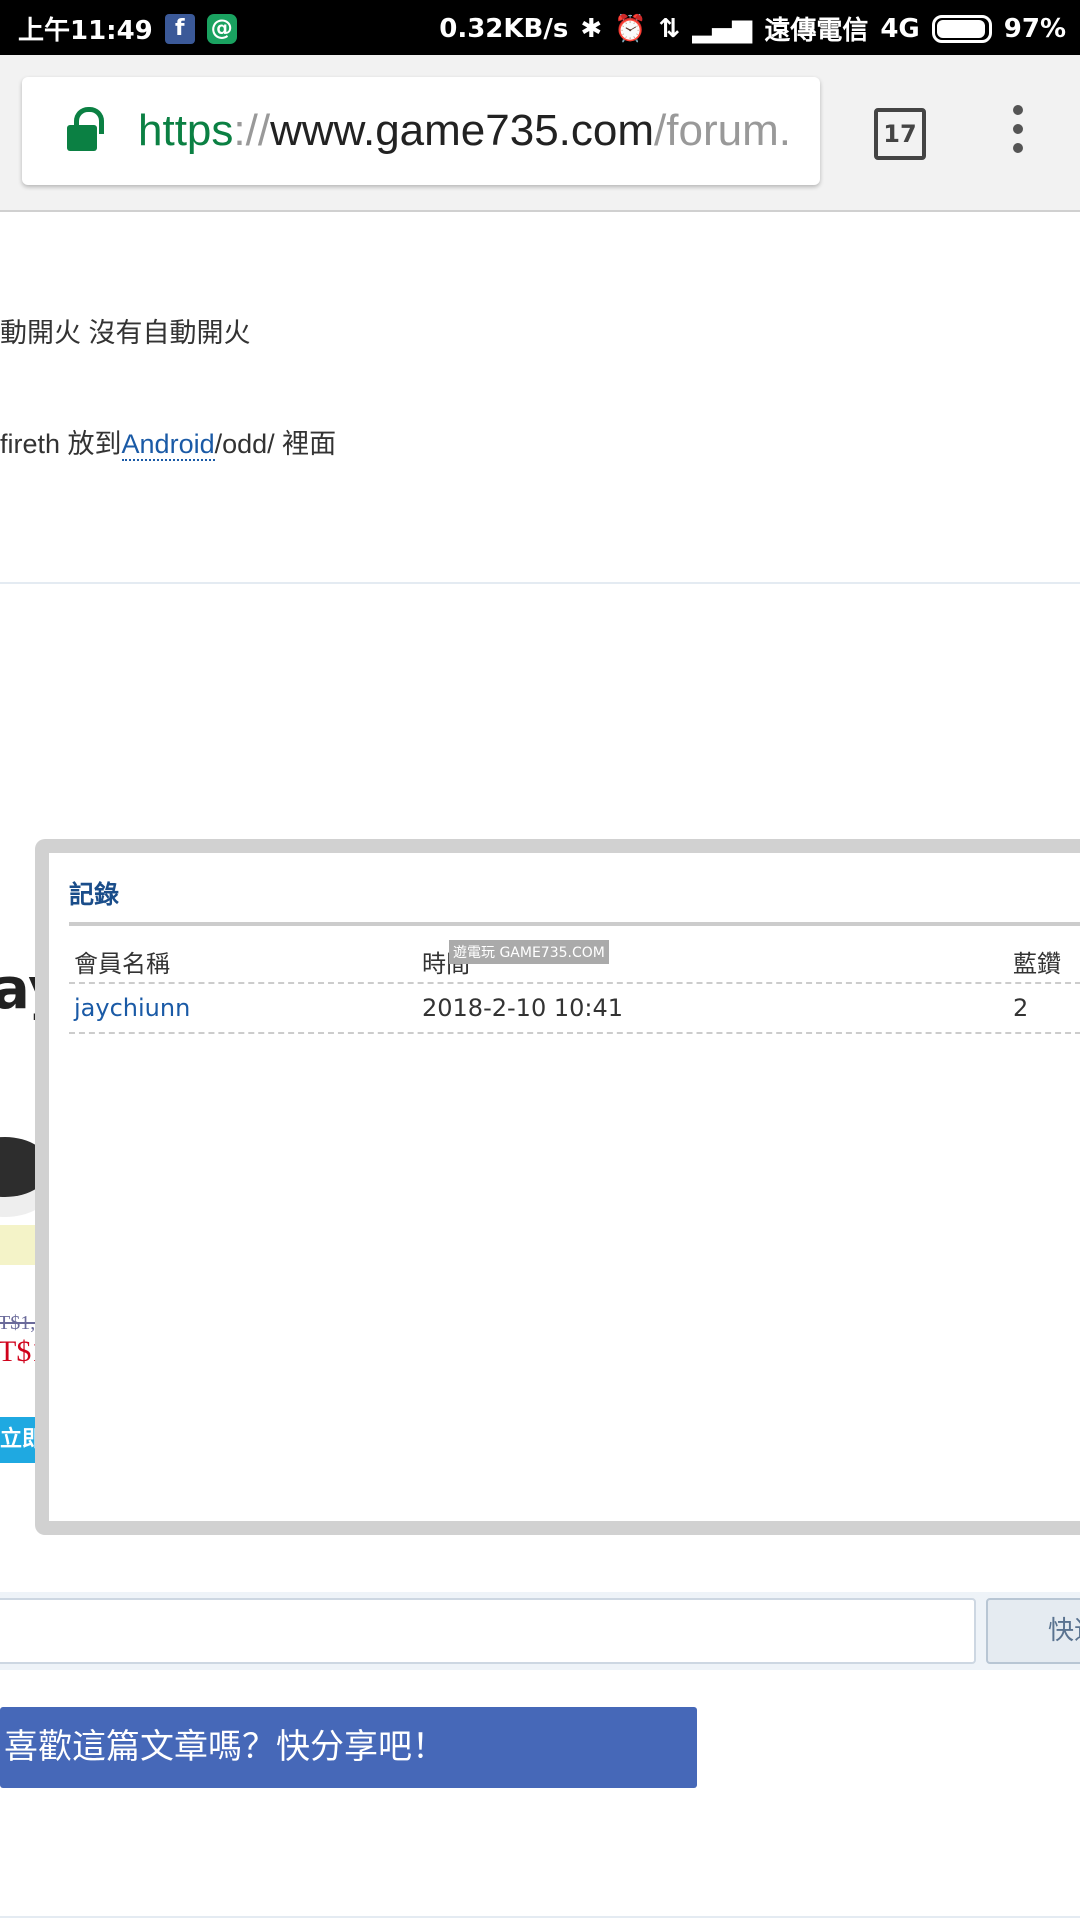  Describe the element at coordinates (221, 28) in the screenshot. I see `chat-app-icon: @` at that location.